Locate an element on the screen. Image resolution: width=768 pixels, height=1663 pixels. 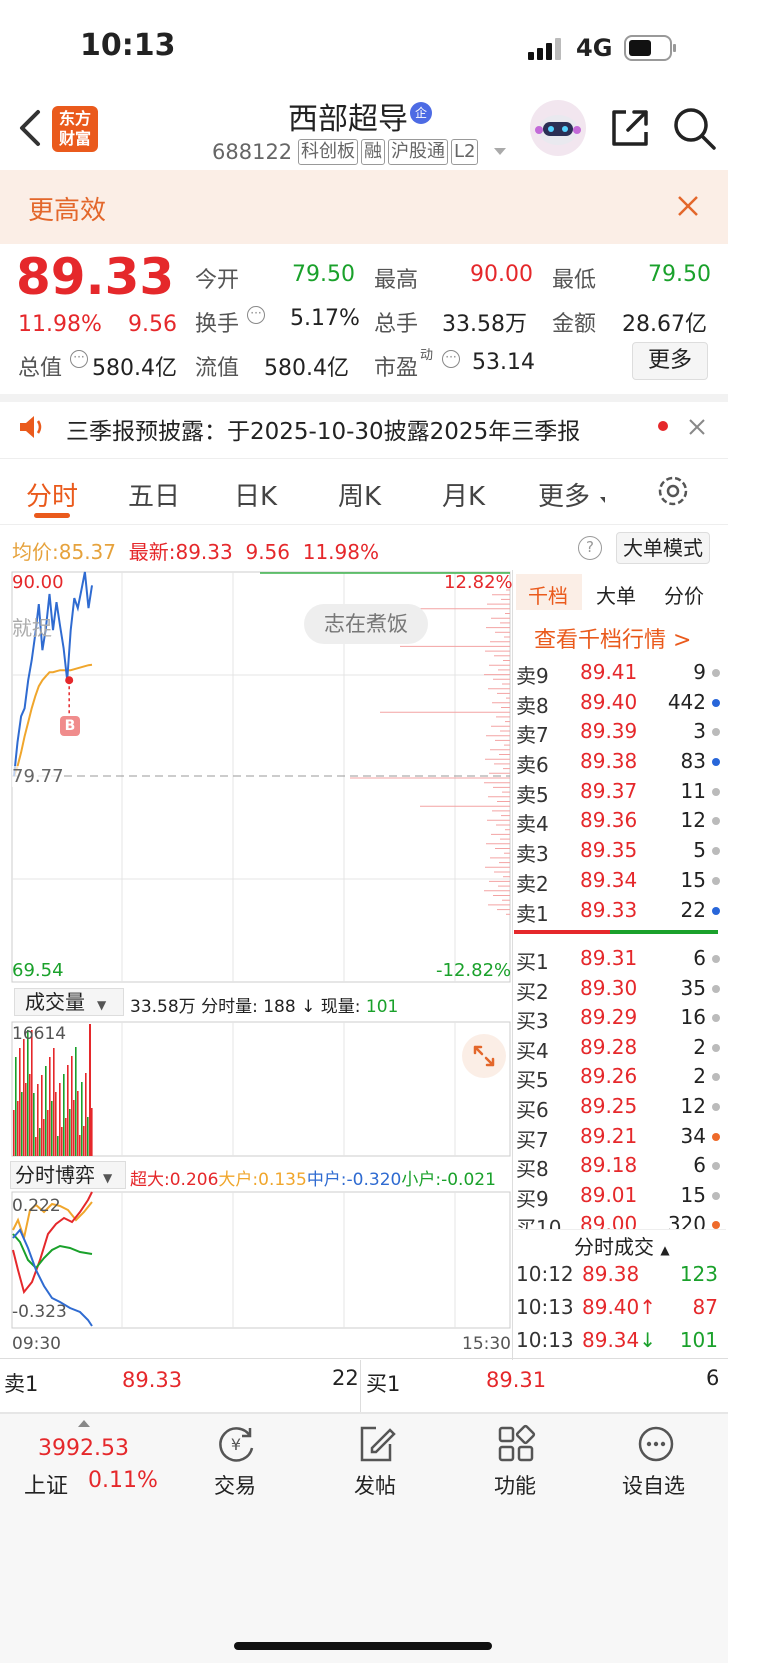
compose-icon is located at coordinates (376, 1446).